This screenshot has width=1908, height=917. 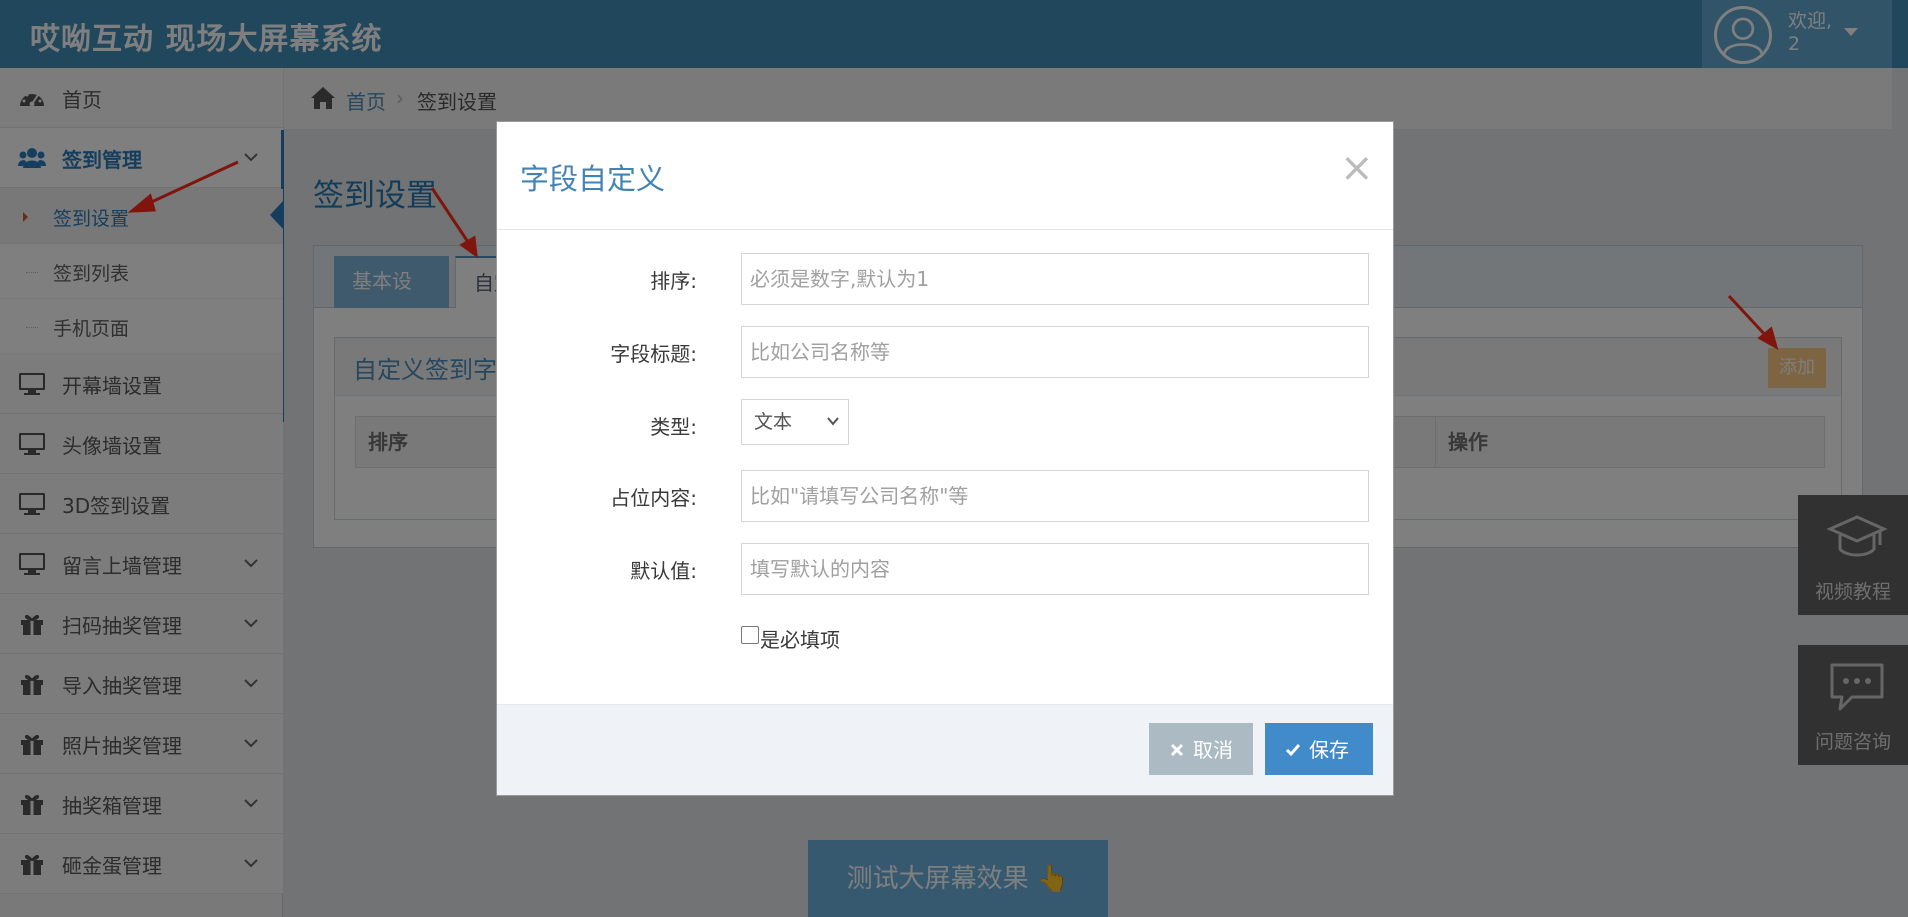 What do you see at coordinates (773, 422) in the screenshot?
I see `type-select-value: 文本` at bounding box center [773, 422].